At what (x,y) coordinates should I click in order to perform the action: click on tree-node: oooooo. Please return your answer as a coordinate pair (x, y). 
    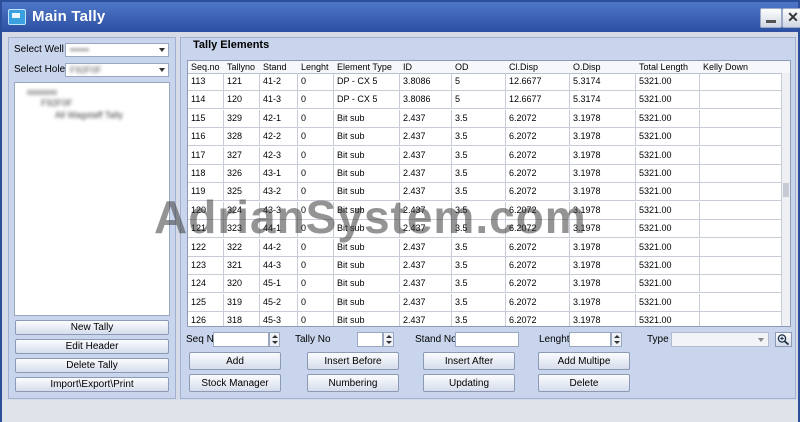
    Looking at the image, I should click on (42, 92).